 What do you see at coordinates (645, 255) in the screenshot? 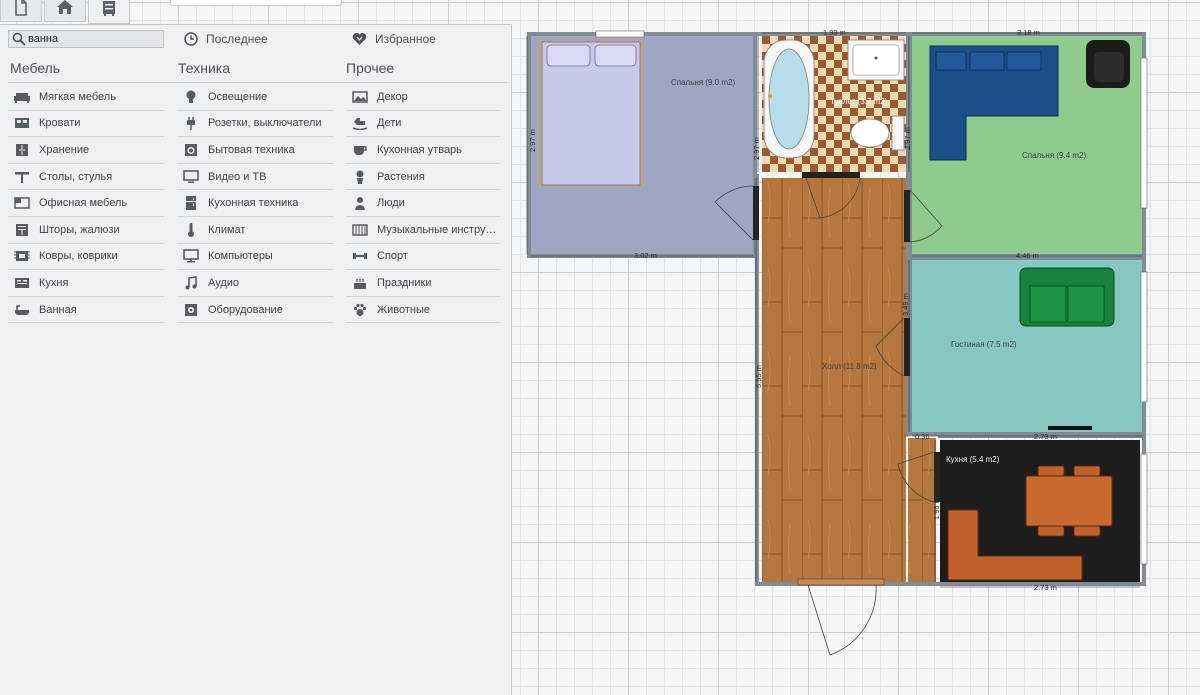
I see `dim-bedroom1-bottom: 3.02 m` at bounding box center [645, 255].